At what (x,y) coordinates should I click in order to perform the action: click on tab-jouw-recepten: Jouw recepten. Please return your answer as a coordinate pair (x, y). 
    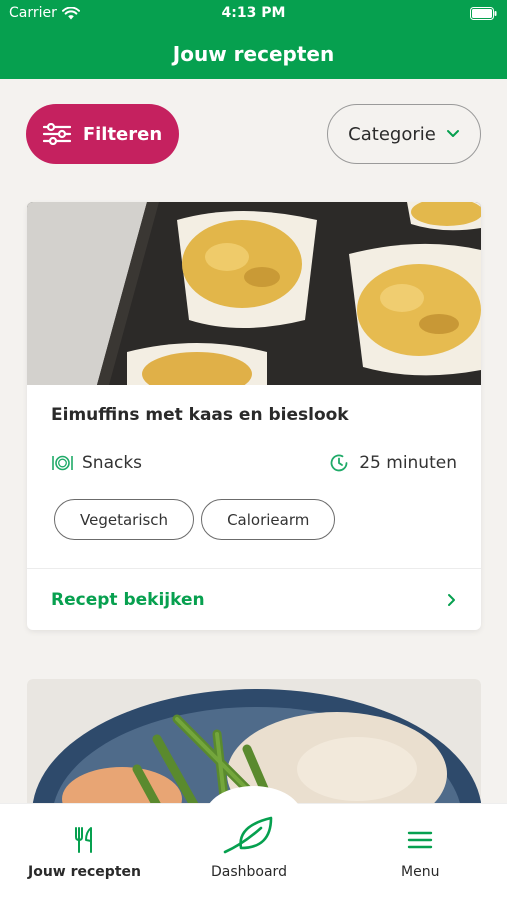
    Looking at the image, I should click on (84, 853).